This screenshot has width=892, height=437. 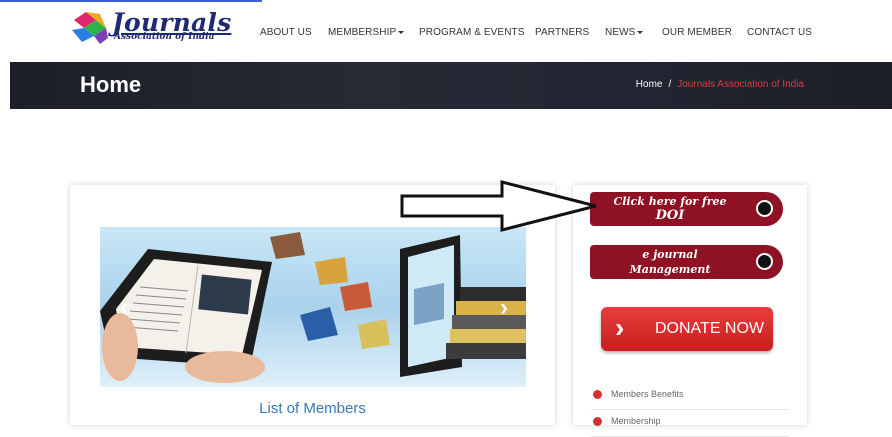 I want to click on free-doi-button: Click here for free DOI, so click(x=686, y=209).